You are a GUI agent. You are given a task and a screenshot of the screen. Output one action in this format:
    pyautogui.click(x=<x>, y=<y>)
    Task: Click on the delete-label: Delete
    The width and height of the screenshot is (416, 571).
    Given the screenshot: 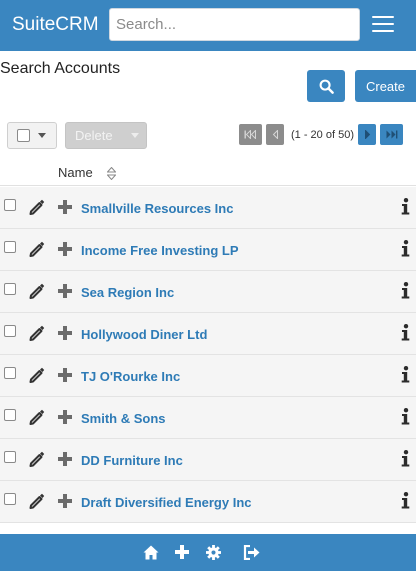 What is the action you would take?
    pyautogui.click(x=94, y=135)
    